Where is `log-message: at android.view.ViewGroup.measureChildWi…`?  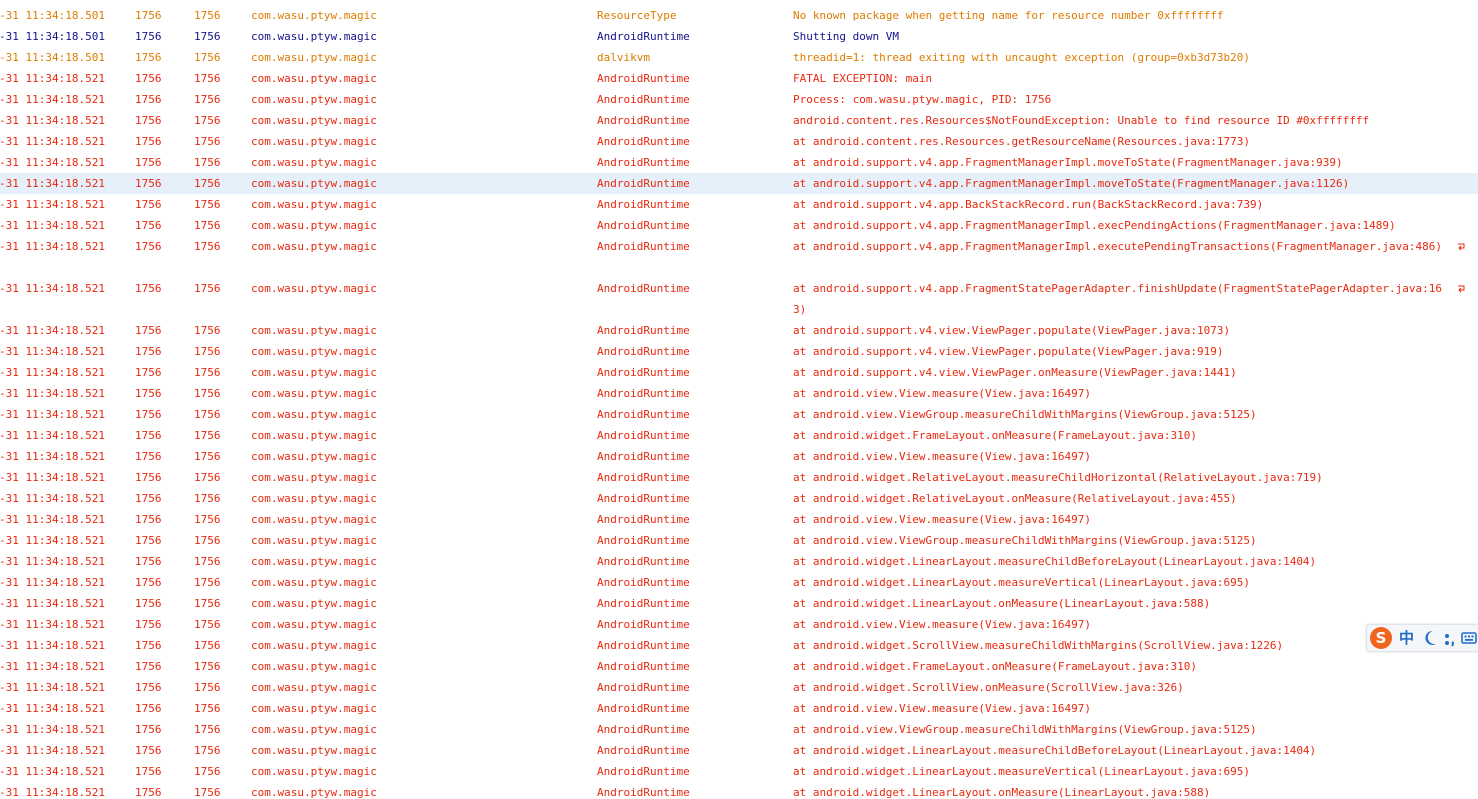 log-message: at android.view.ViewGroup.measureChildWi… is located at coordinates (1025, 540).